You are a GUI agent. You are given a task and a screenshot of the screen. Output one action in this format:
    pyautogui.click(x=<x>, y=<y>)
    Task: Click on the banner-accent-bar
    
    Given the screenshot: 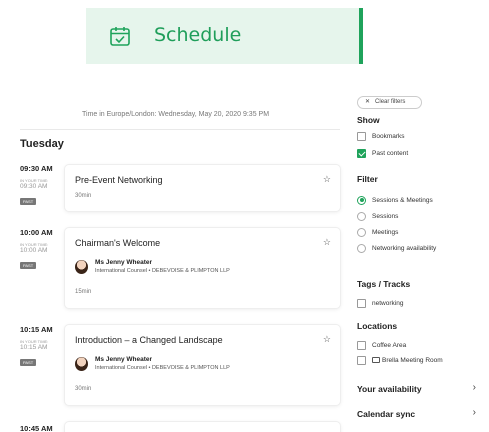 What is the action you would take?
    pyautogui.click(x=361, y=36)
    